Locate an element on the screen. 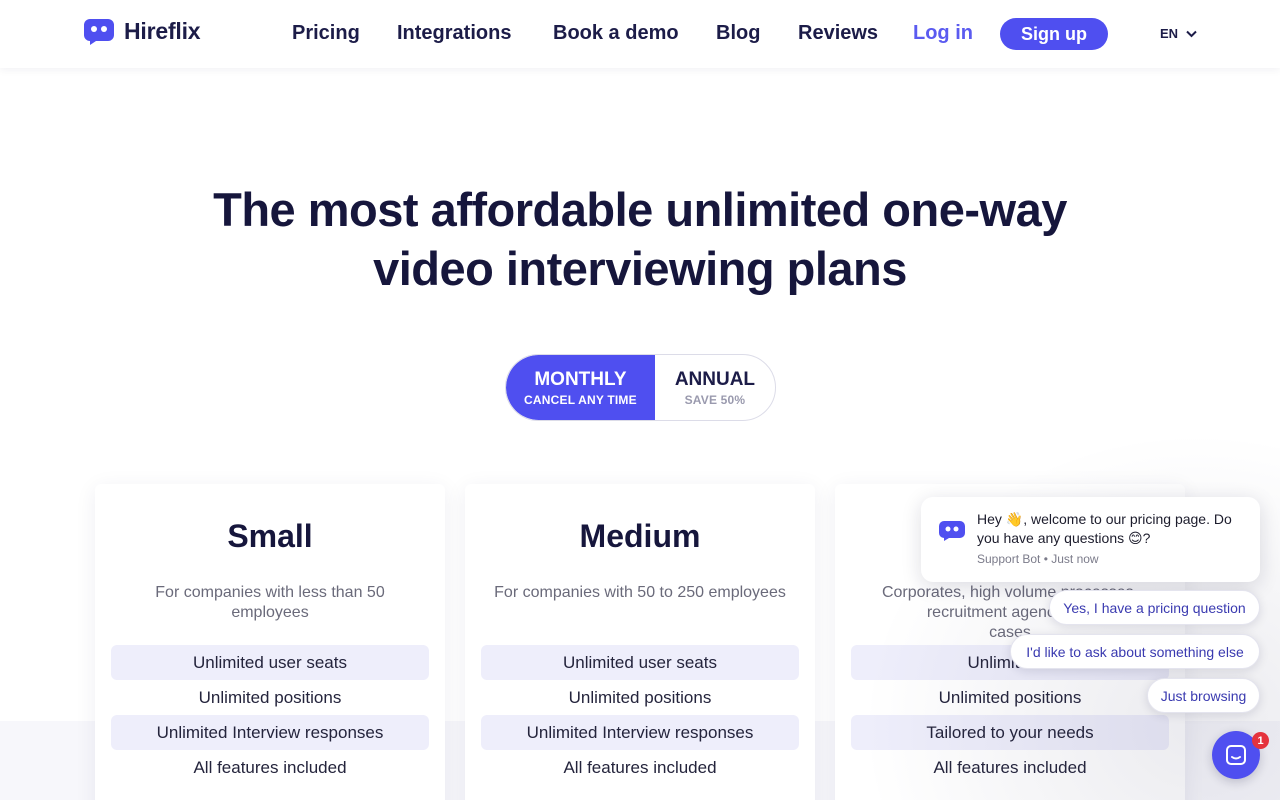 The height and width of the screenshot is (800, 1280). language-selector: EN is located at coordinates (1178, 33).